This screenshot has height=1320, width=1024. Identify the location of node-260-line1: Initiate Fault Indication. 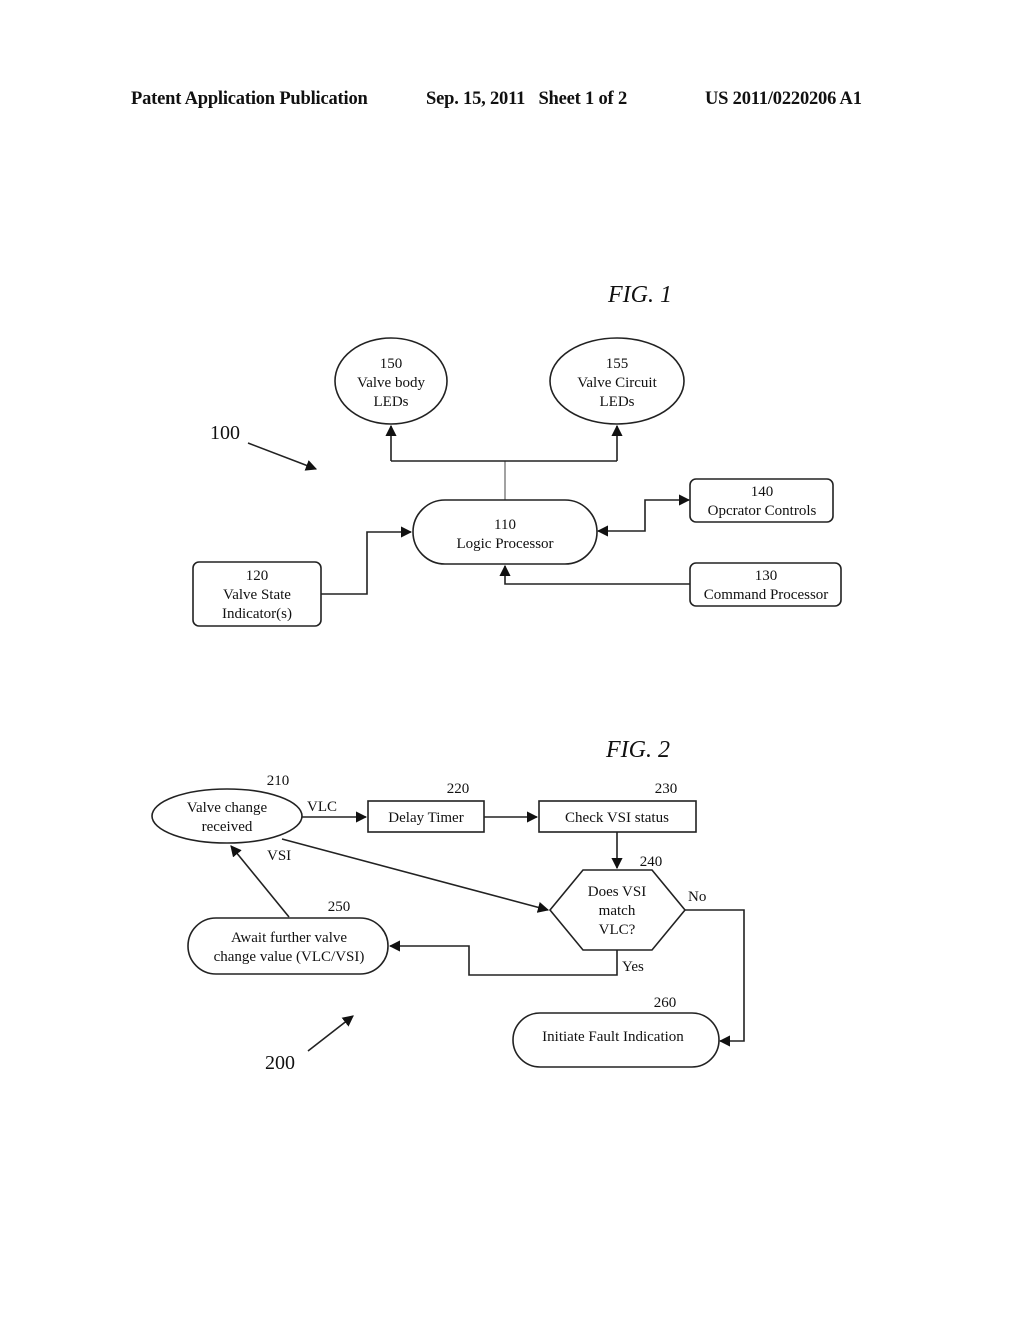
(613, 1037).